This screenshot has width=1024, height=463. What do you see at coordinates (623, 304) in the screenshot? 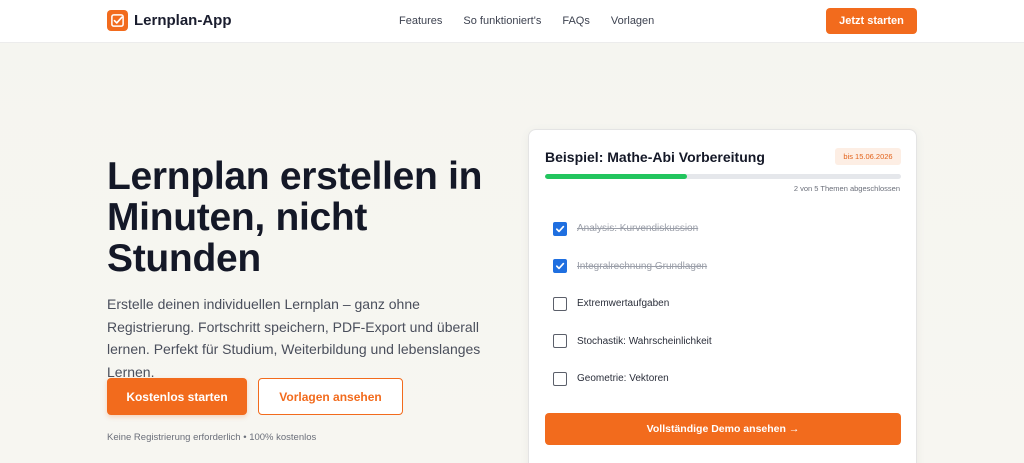
I see `topic-label: Extremwertaufgaben` at bounding box center [623, 304].